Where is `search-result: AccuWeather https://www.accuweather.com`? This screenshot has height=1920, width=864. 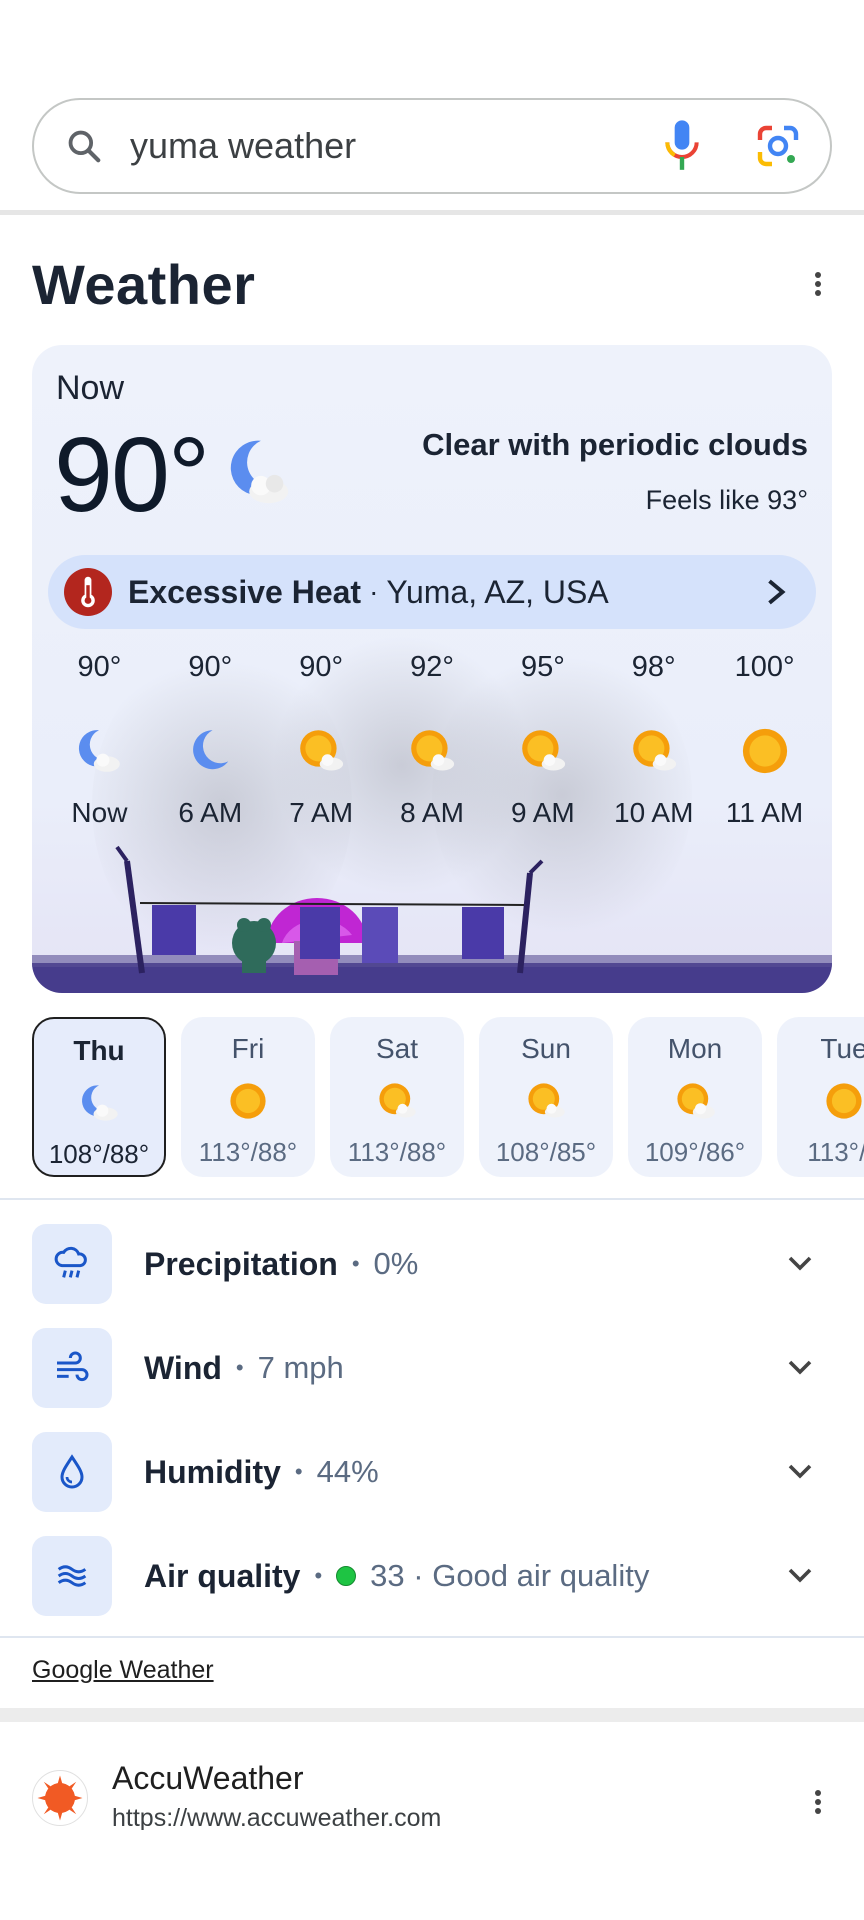
search-result: AccuWeather https://www.accuweather.com is located at coordinates (432, 1820).